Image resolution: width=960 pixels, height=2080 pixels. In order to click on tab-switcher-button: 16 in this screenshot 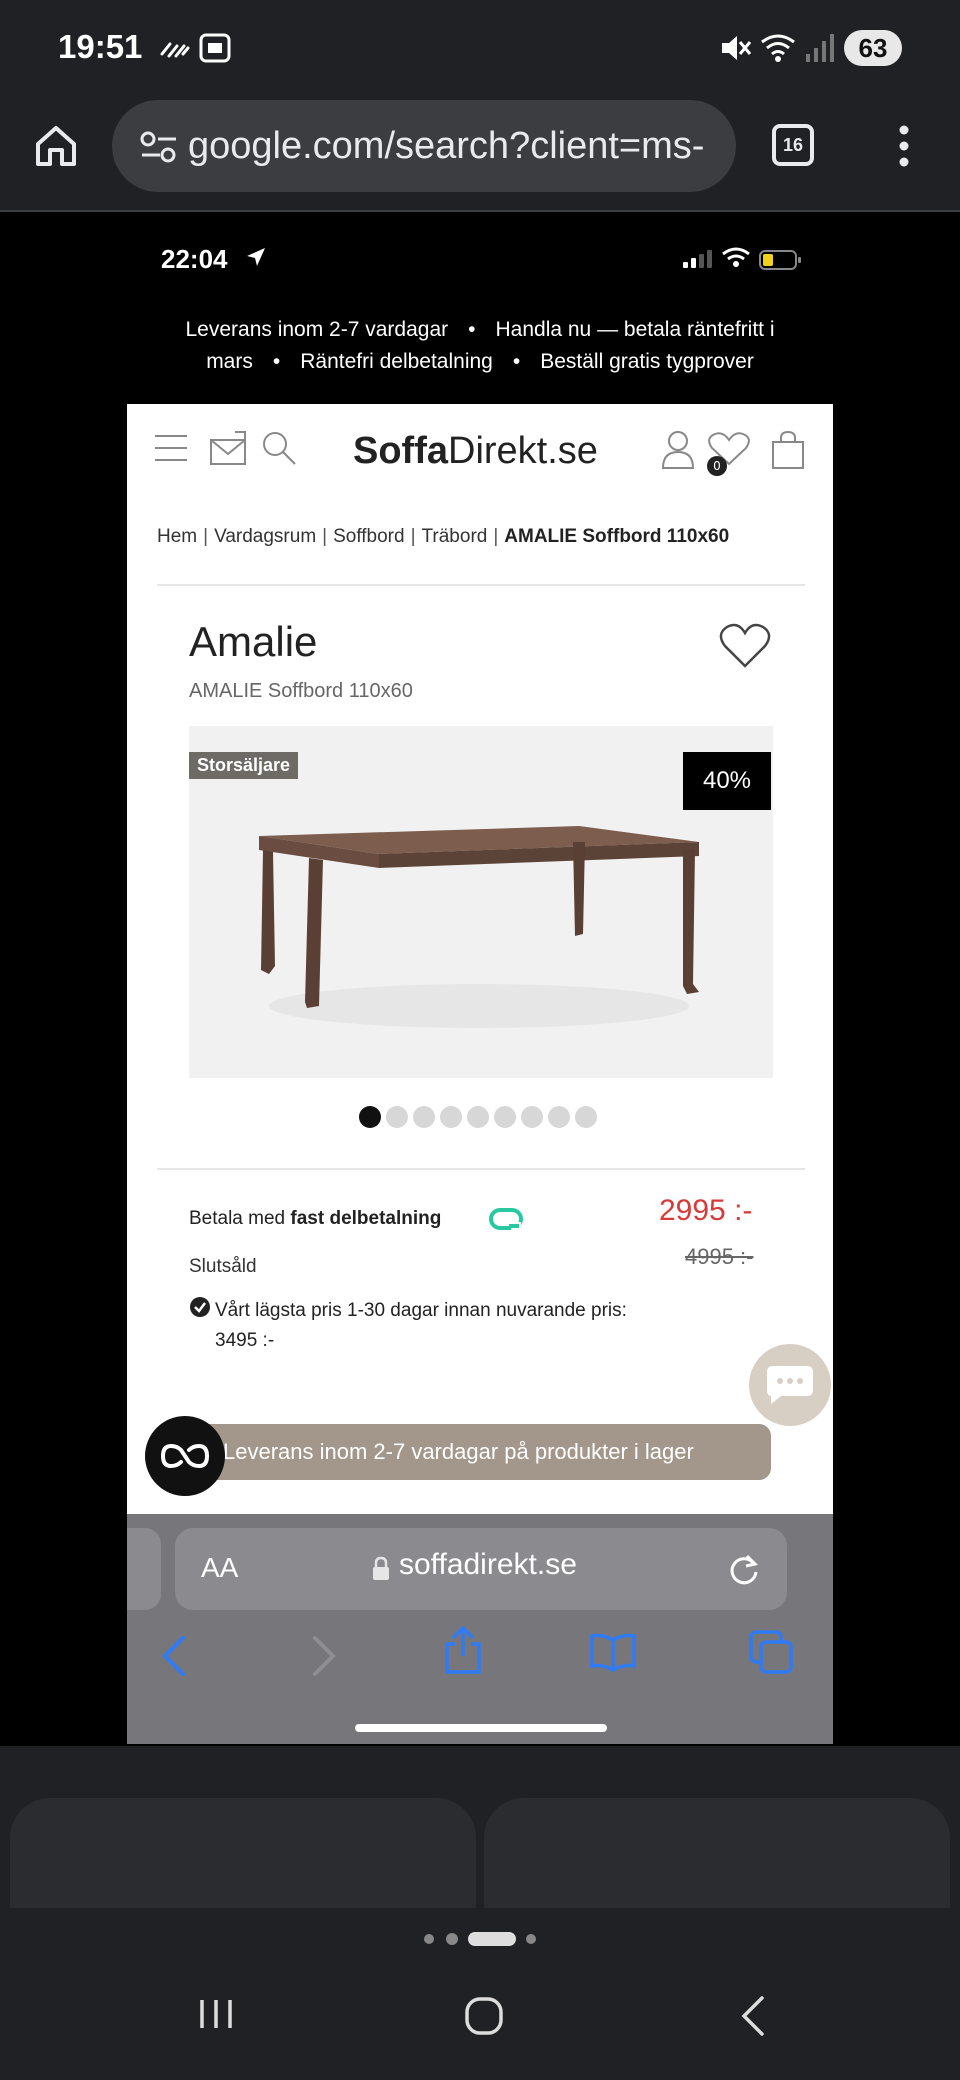, I will do `click(793, 145)`.